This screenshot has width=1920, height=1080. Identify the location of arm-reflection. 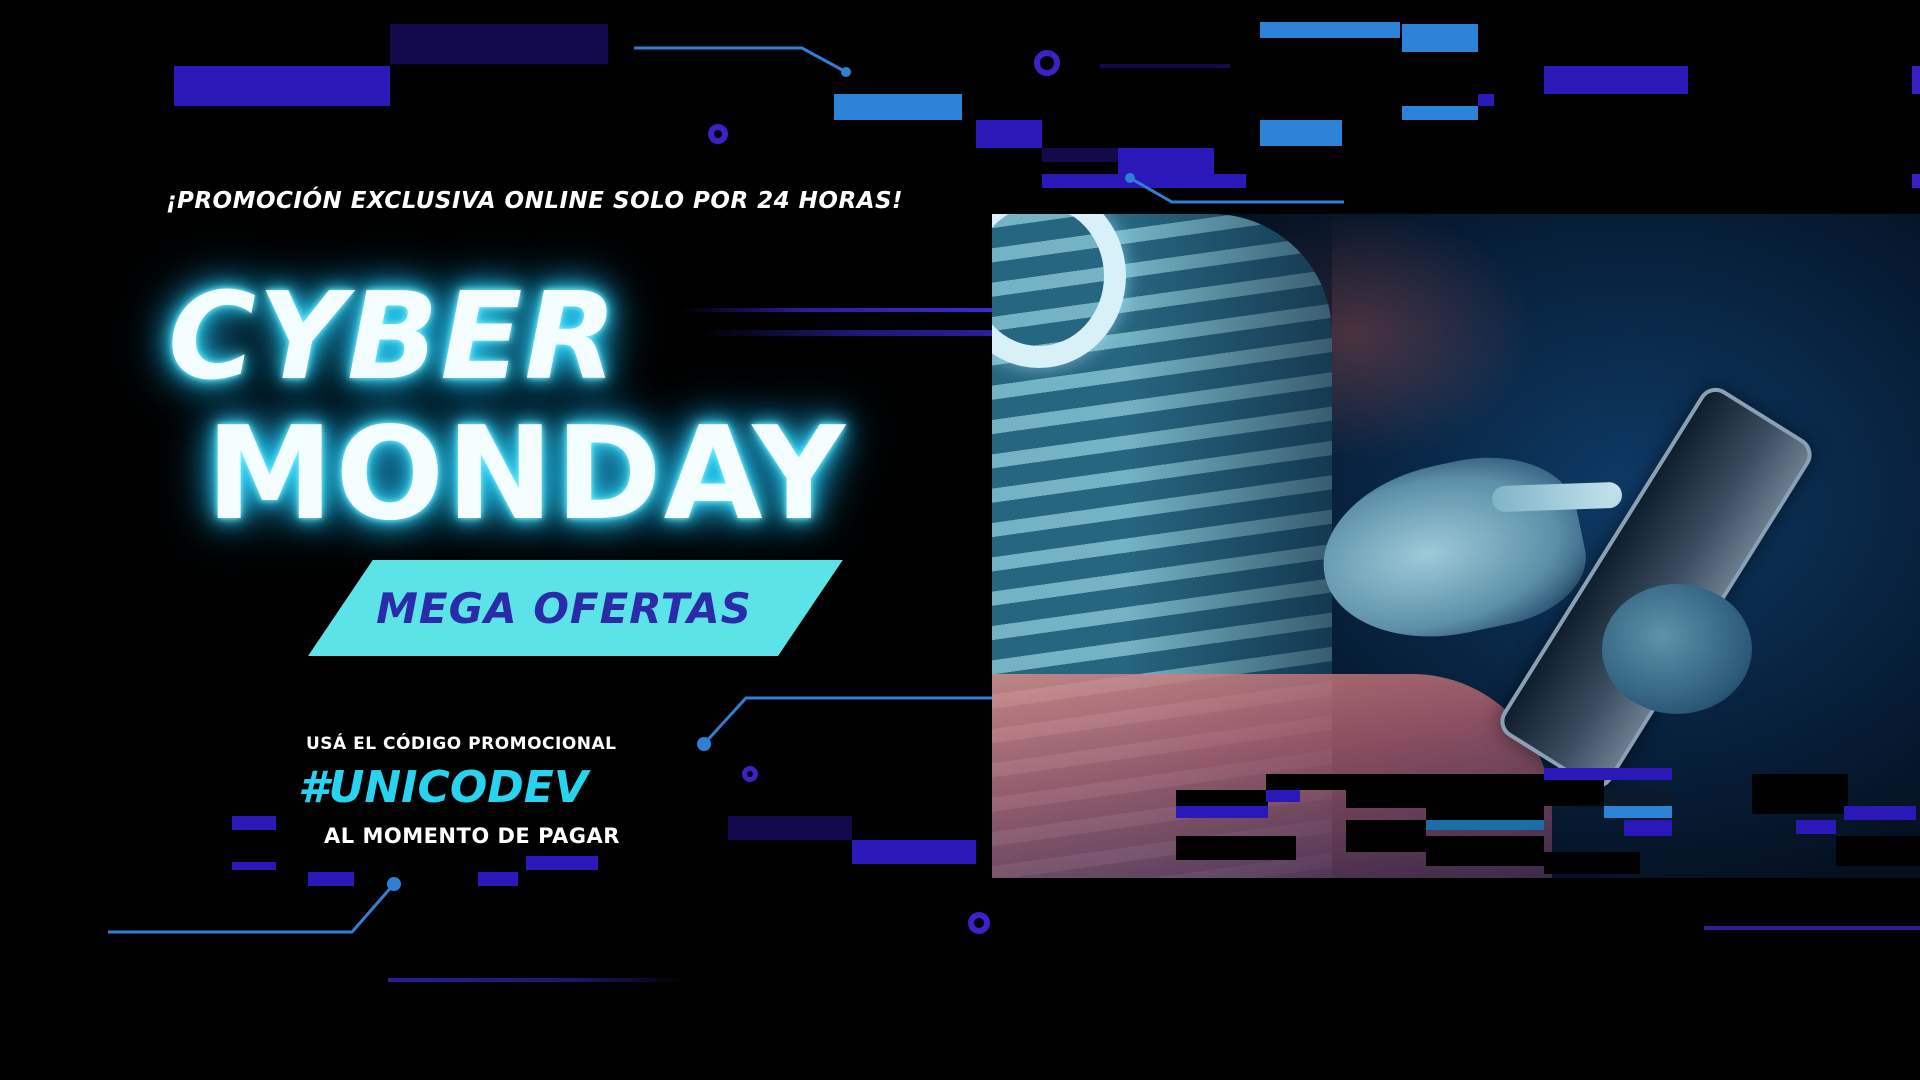
(1272, 776).